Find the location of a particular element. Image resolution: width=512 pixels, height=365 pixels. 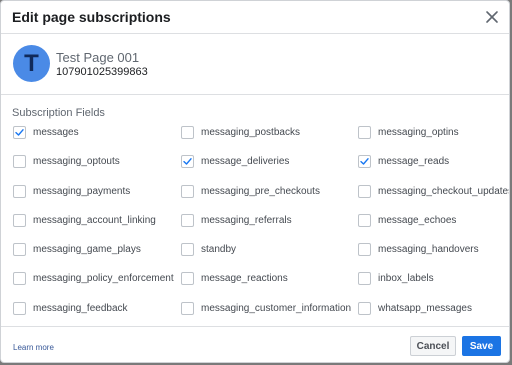

field-label: message_reads is located at coordinates (414, 162).